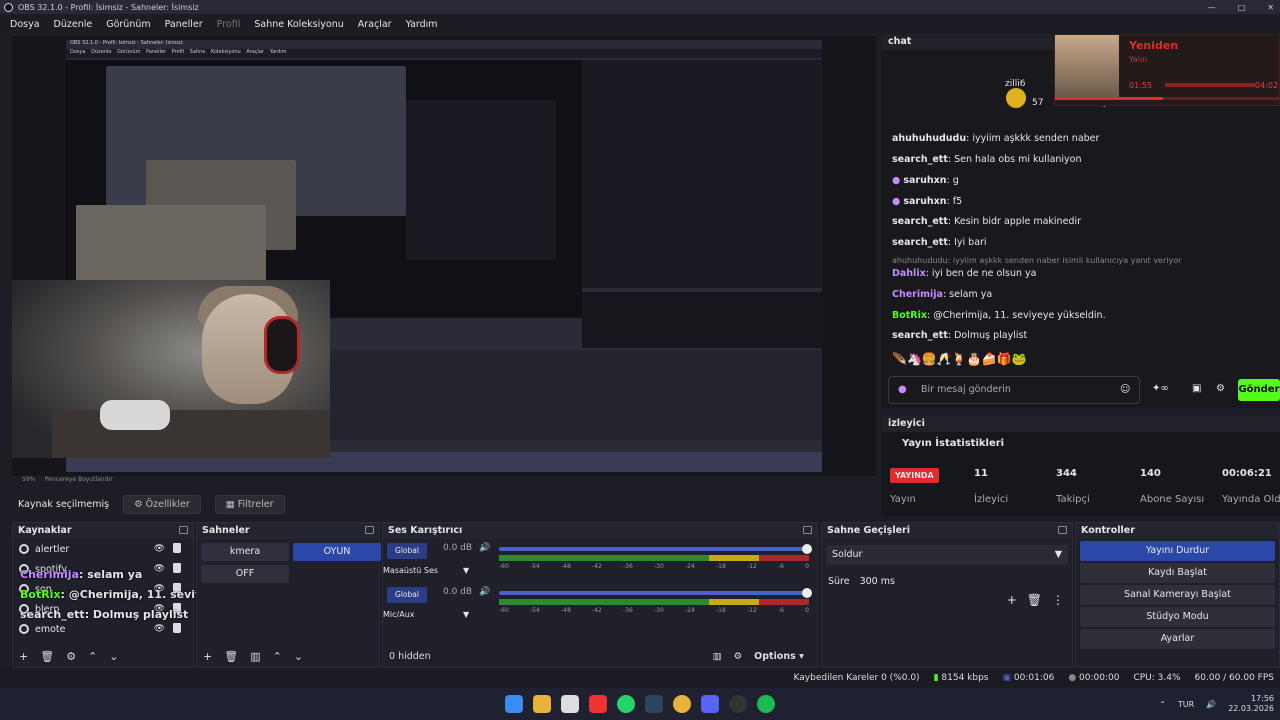 Image resolution: width=1280 pixels, height=720 pixels. What do you see at coordinates (71, 656) in the screenshot?
I see `source-settings-icon: ⚙` at bounding box center [71, 656].